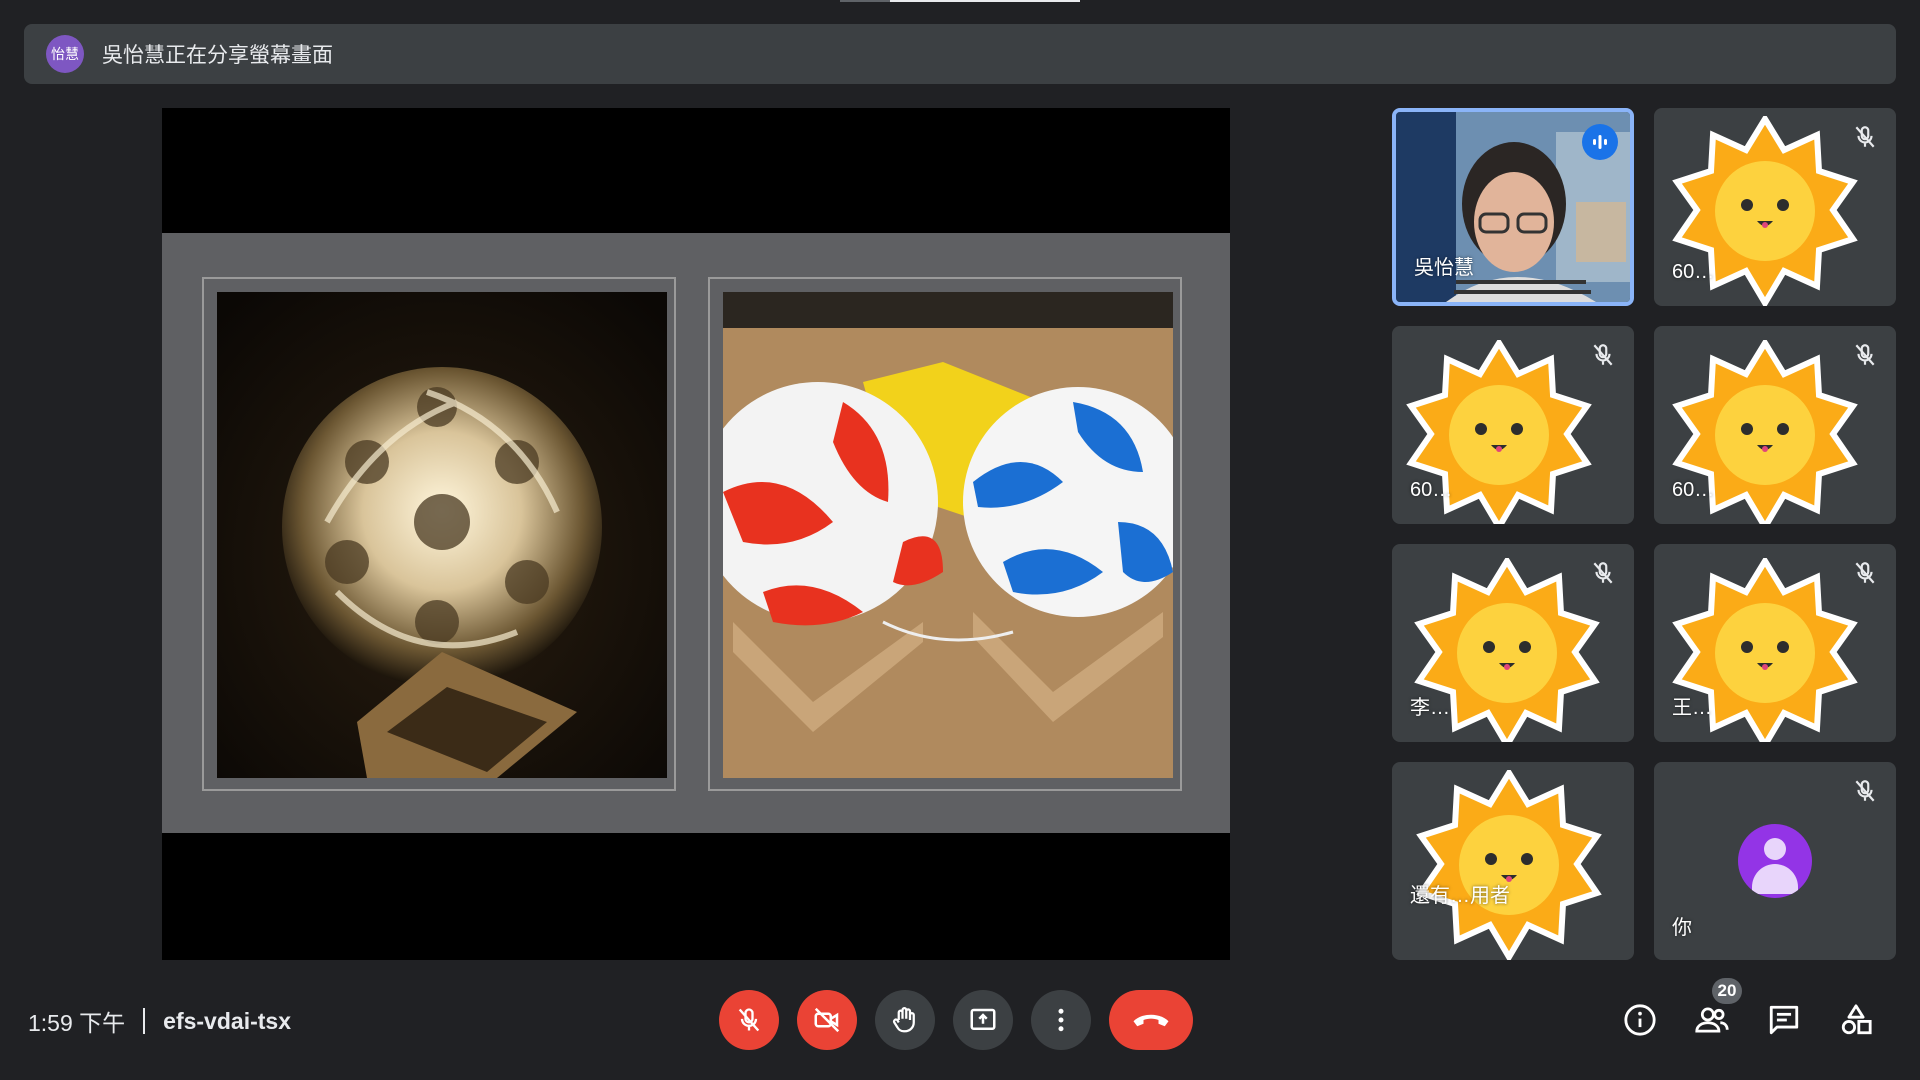 The height and width of the screenshot is (1080, 1920). I want to click on camera-toggle-button, so click(827, 1020).